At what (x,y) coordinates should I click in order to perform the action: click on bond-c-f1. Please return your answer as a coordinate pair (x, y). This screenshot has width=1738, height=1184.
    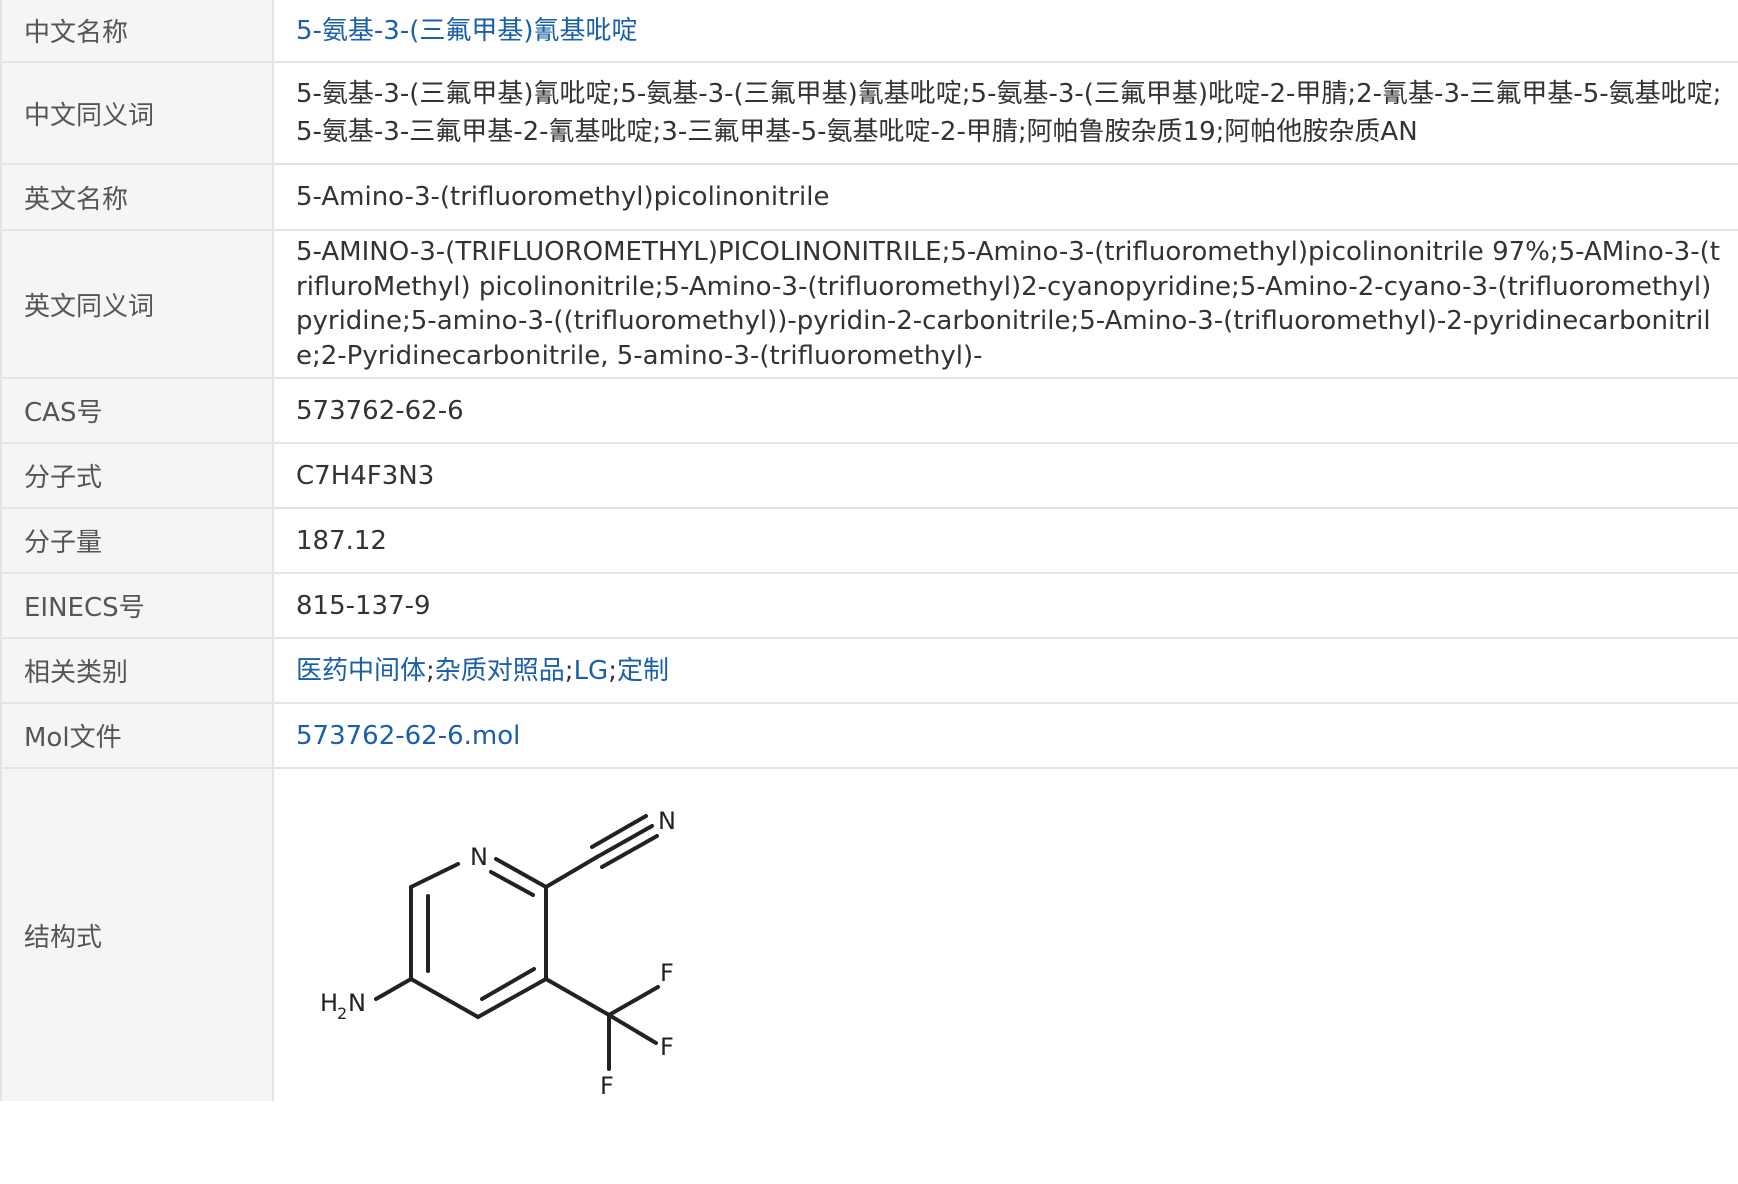
    Looking at the image, I should click on (633, 1001).